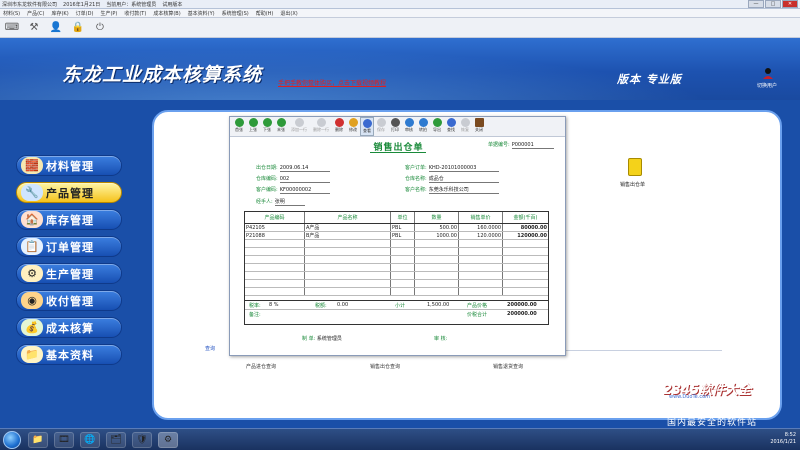  What do you see at coordinates (767, 85) in the screenshot?
I see `switch-user-label: 切换用户` at bounding box center [767, 85].